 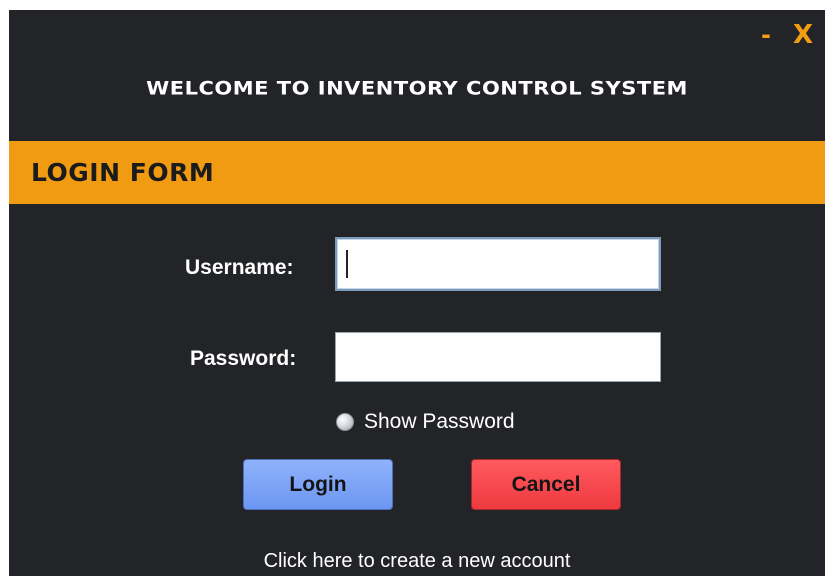 What do you see at coordinates (123, 172) in the screenshot?
I see `form-header-label: LOGIN FORM` at bounding box center [123, 172].